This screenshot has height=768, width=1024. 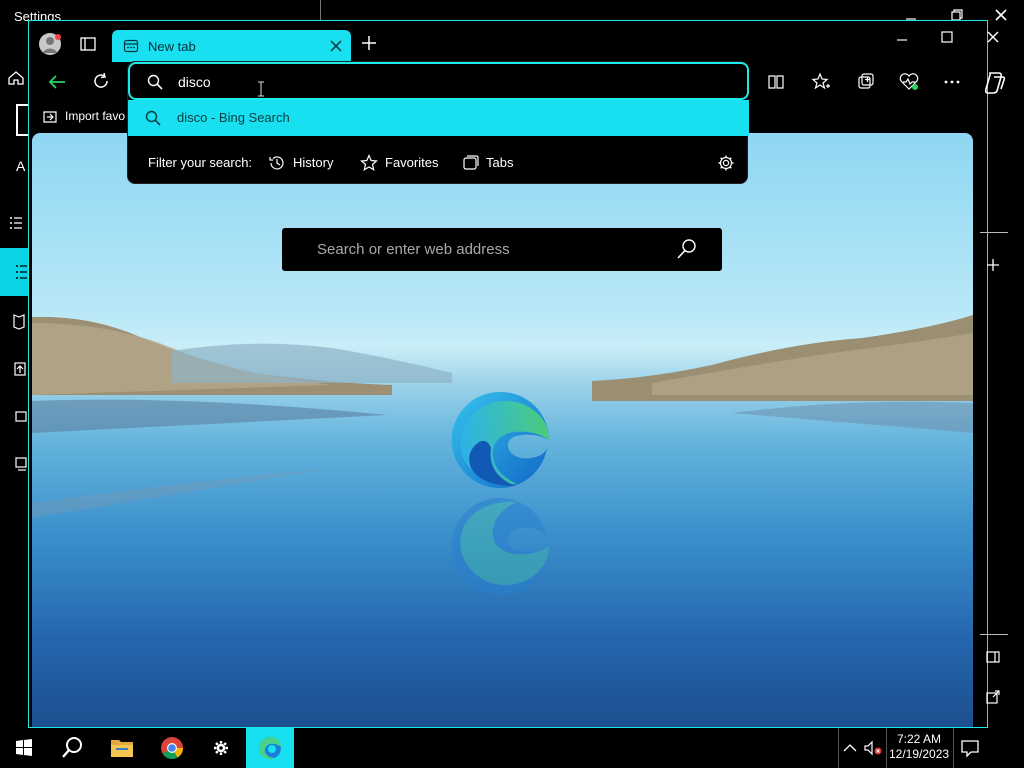 What do you see at coordinates (1001, 15) in the screenshot?
I see `close-icon` at bounding box center [1001, 15].